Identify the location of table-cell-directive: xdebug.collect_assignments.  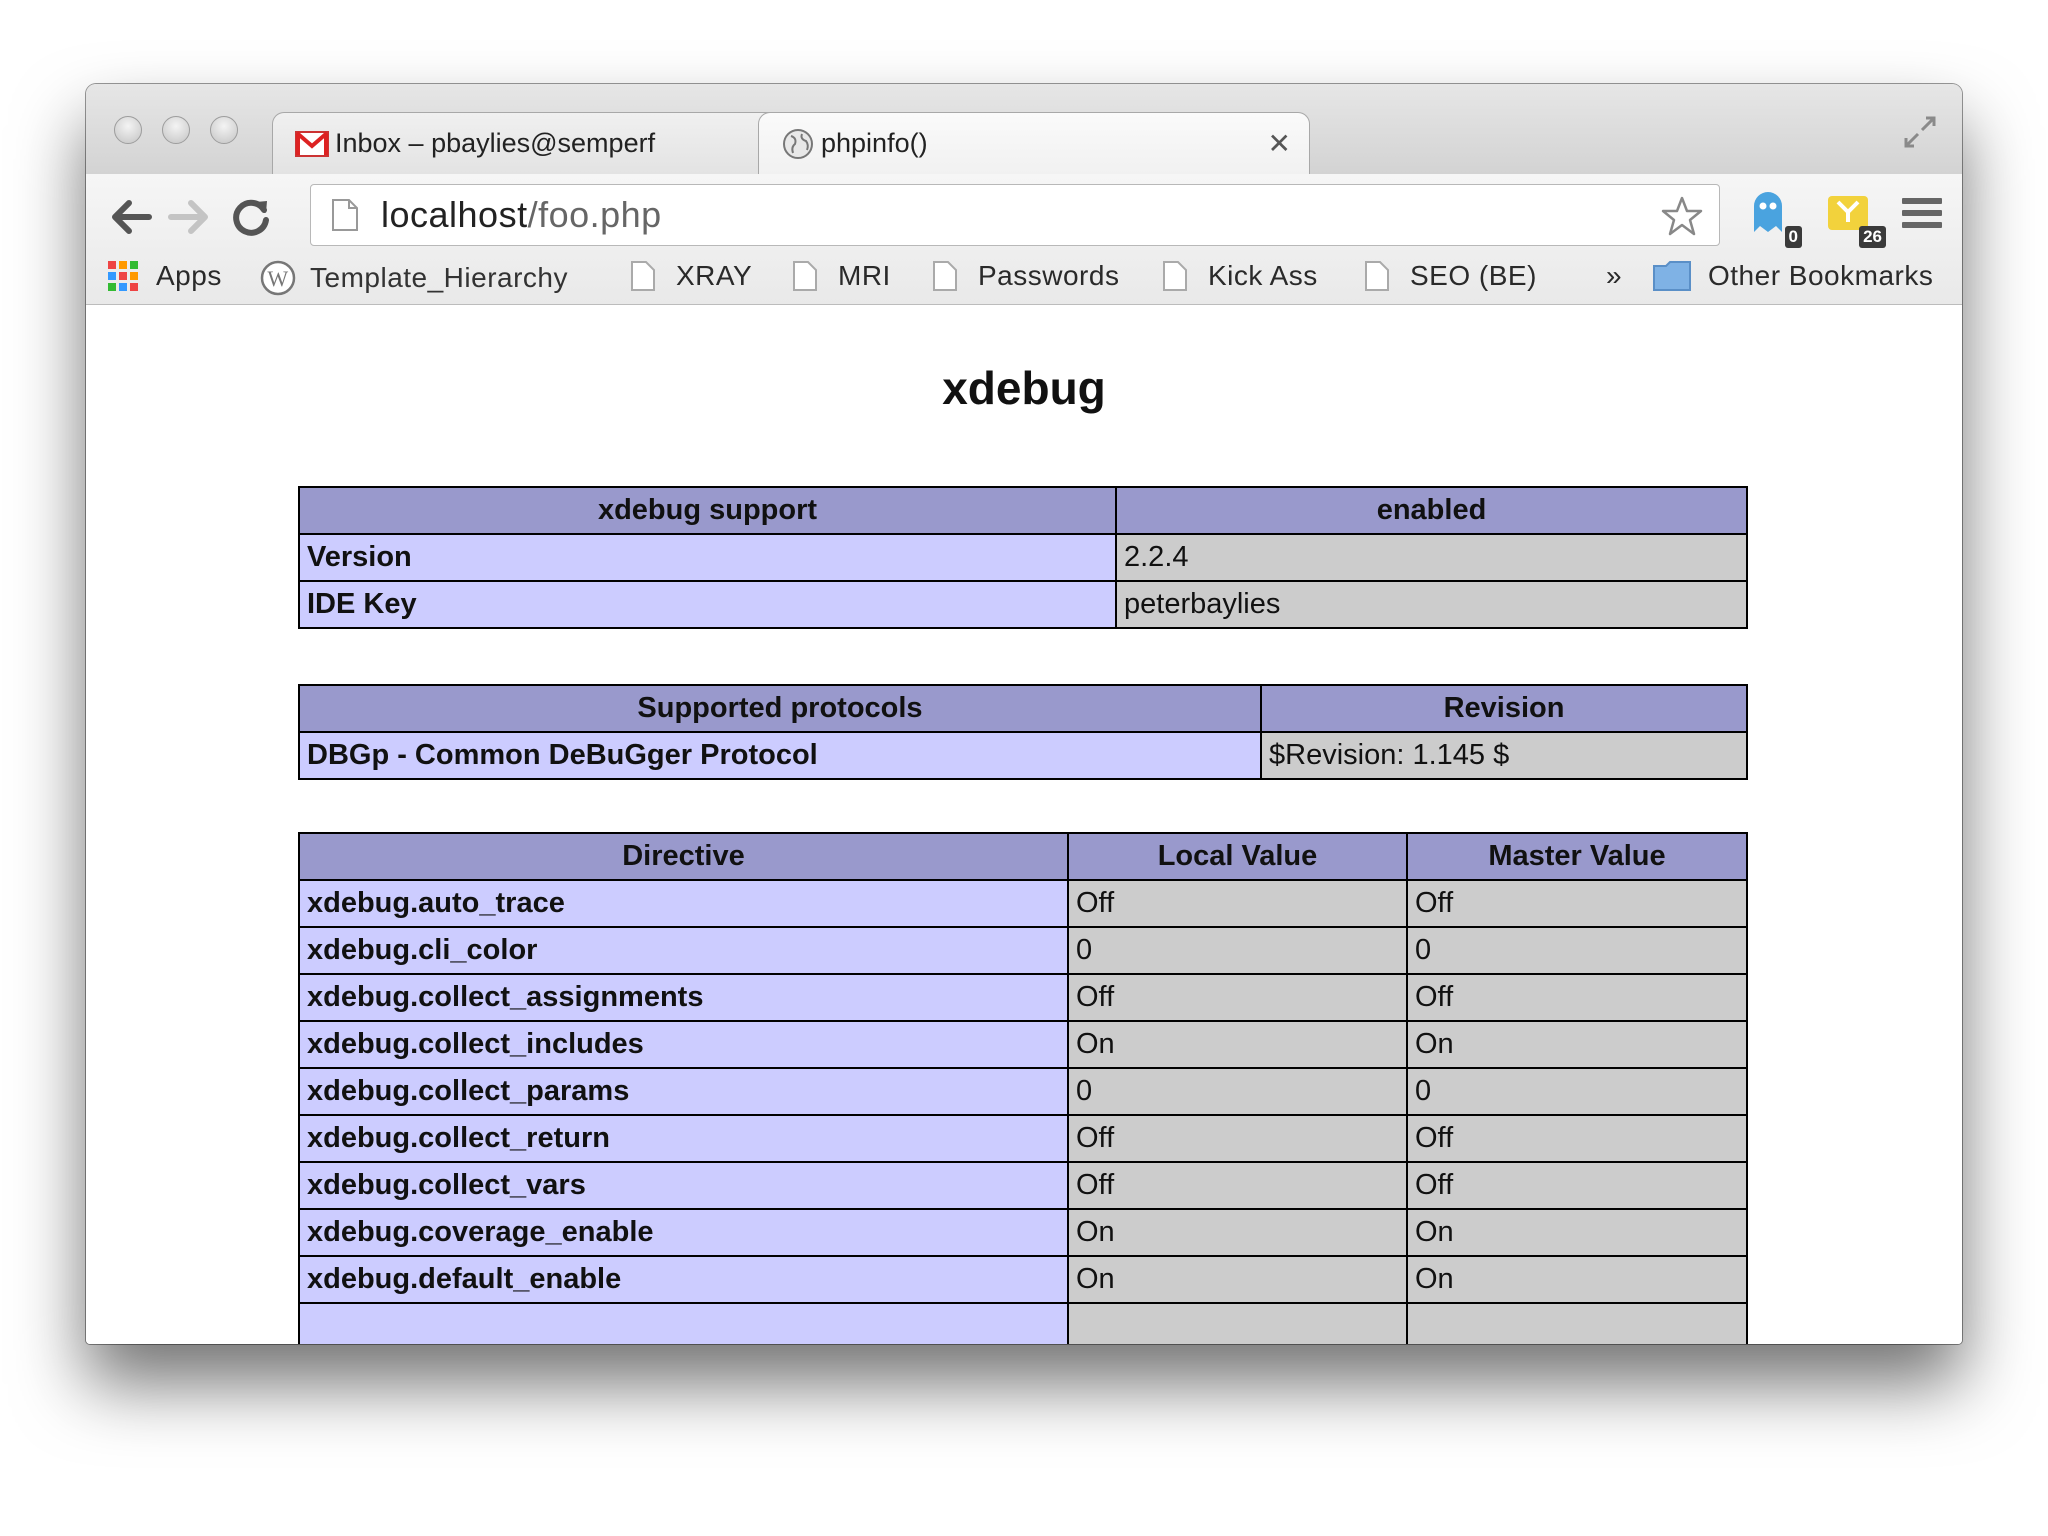
(683, 997).